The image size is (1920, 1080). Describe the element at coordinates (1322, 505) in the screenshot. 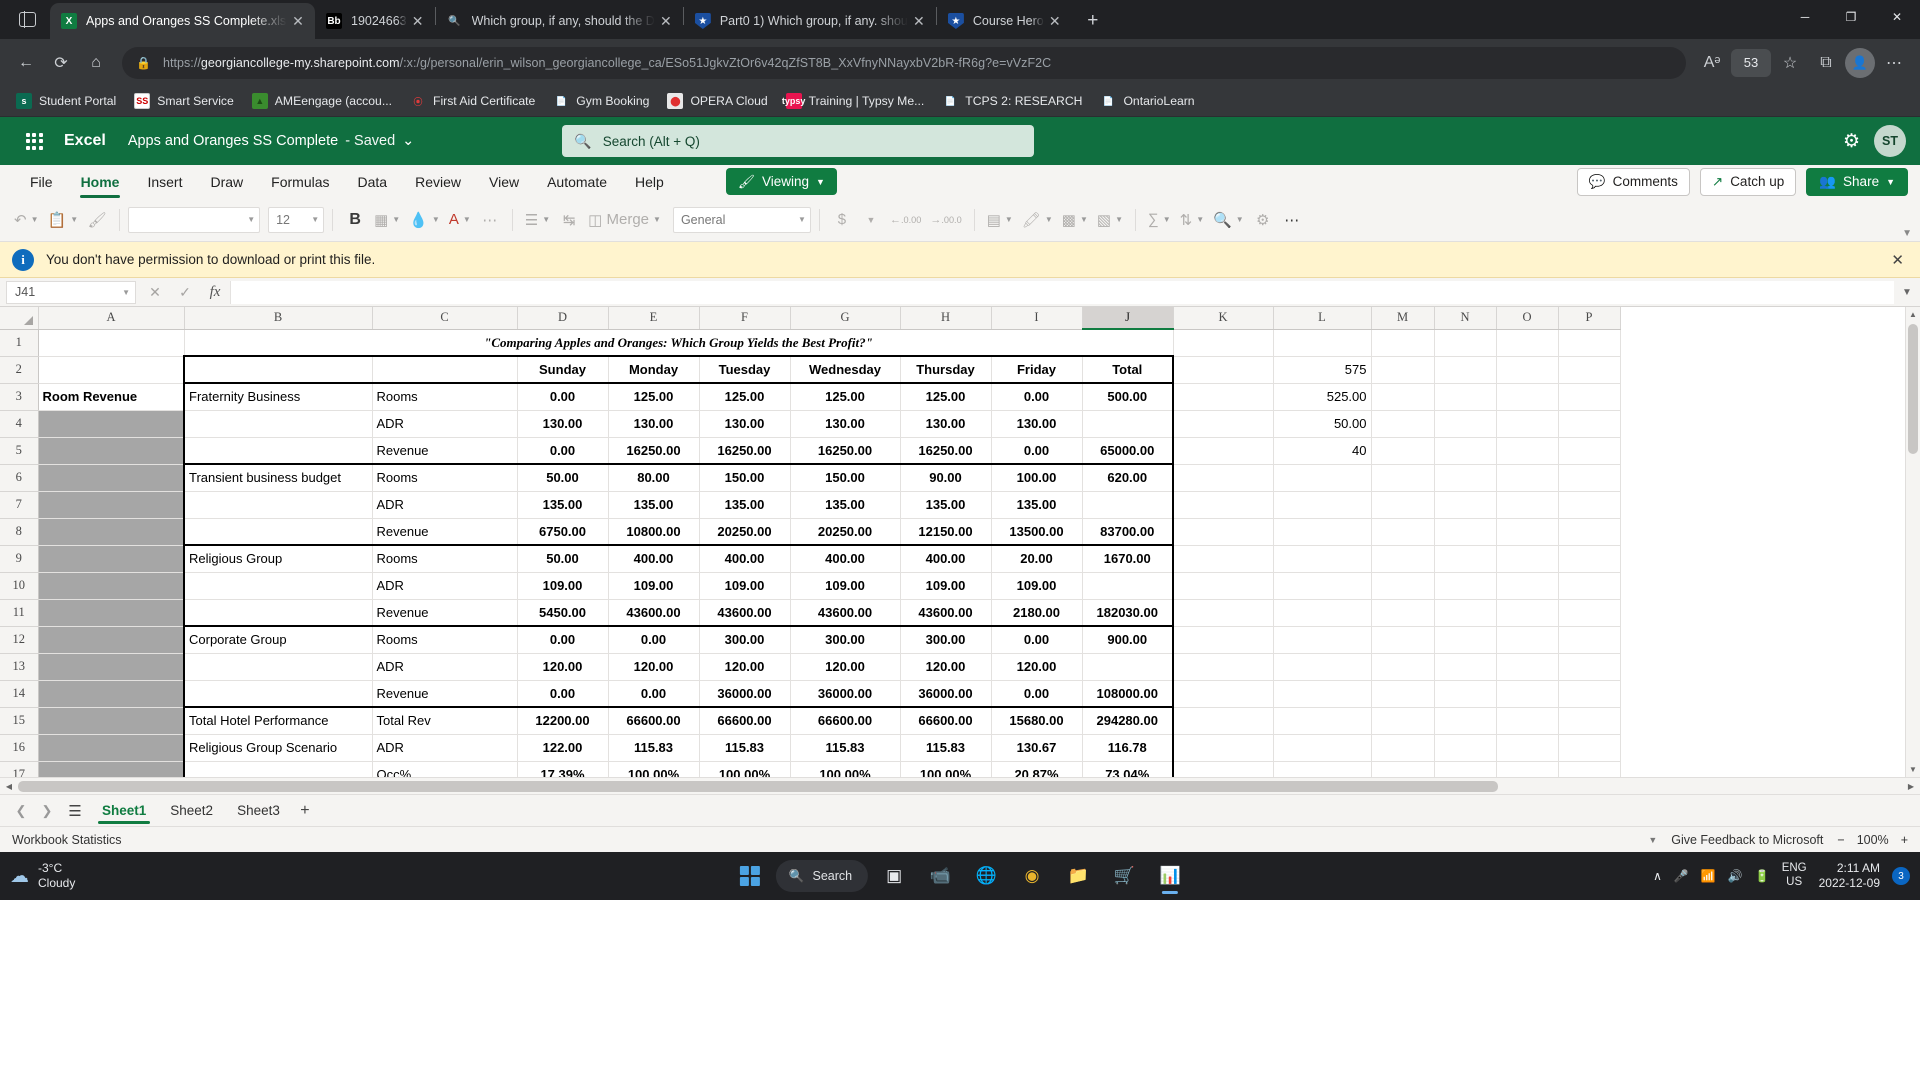

I see `cell-L7` at that location.